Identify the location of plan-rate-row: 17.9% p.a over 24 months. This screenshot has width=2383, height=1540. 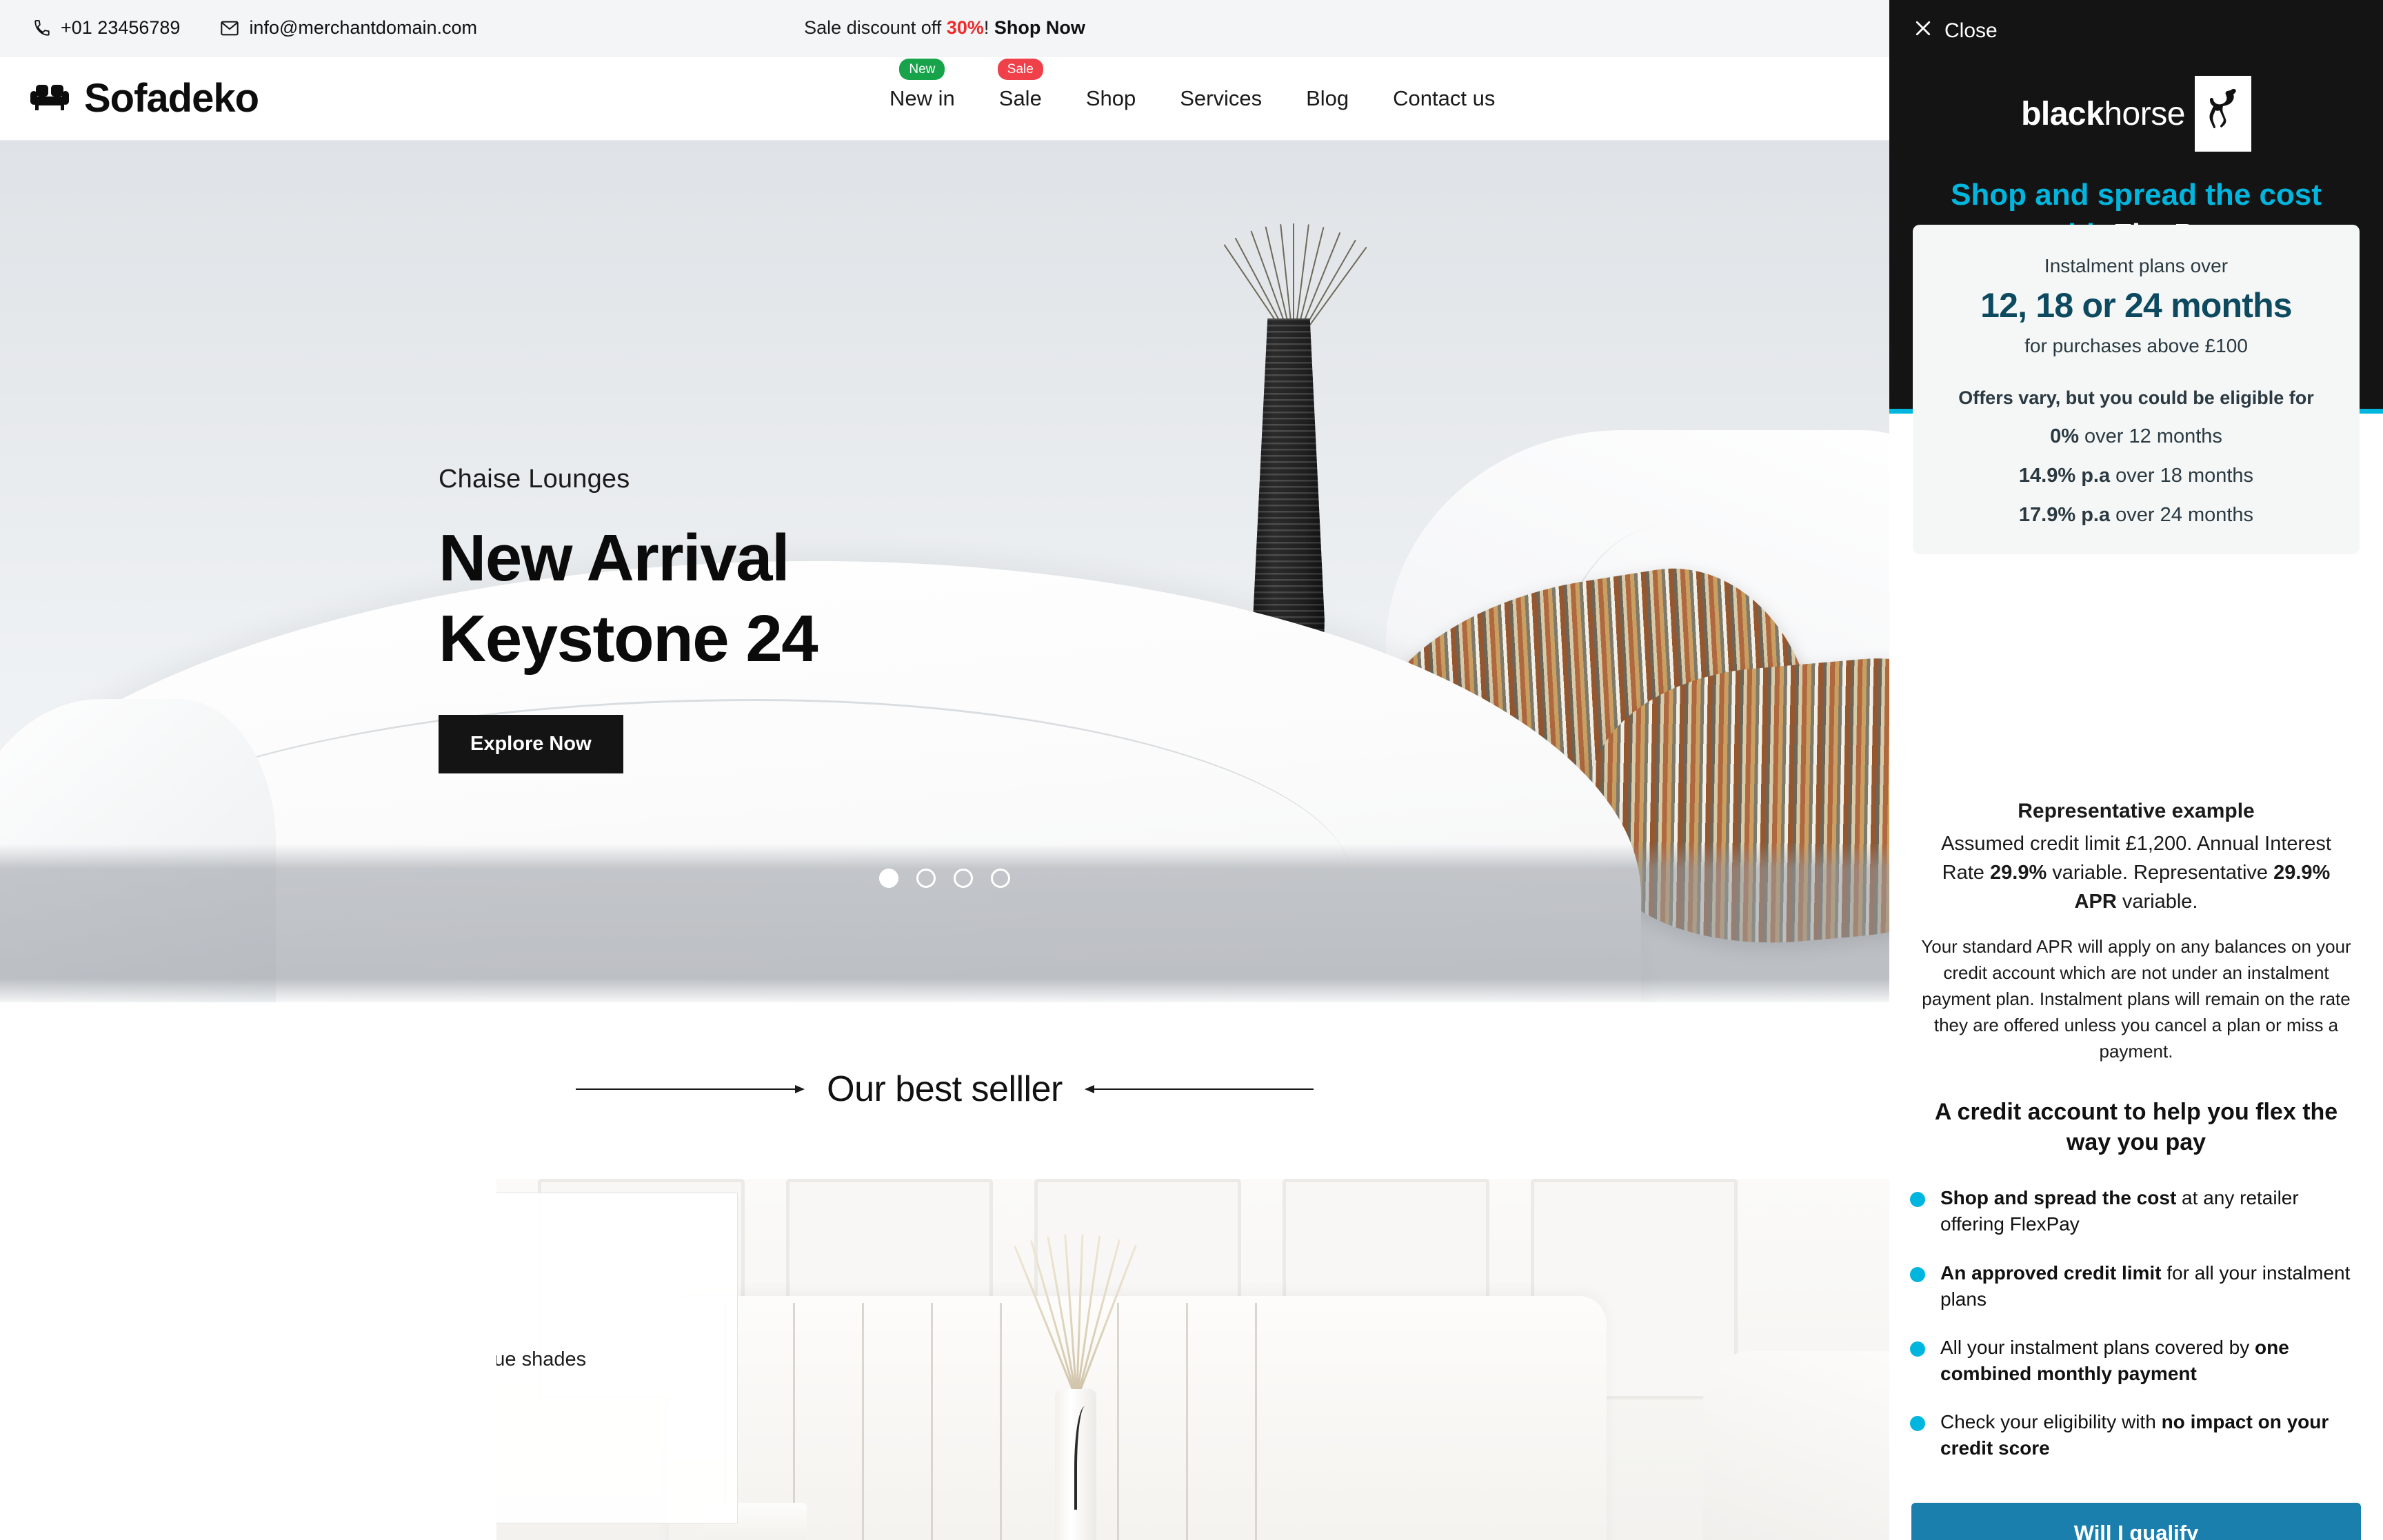
(2136, 516).